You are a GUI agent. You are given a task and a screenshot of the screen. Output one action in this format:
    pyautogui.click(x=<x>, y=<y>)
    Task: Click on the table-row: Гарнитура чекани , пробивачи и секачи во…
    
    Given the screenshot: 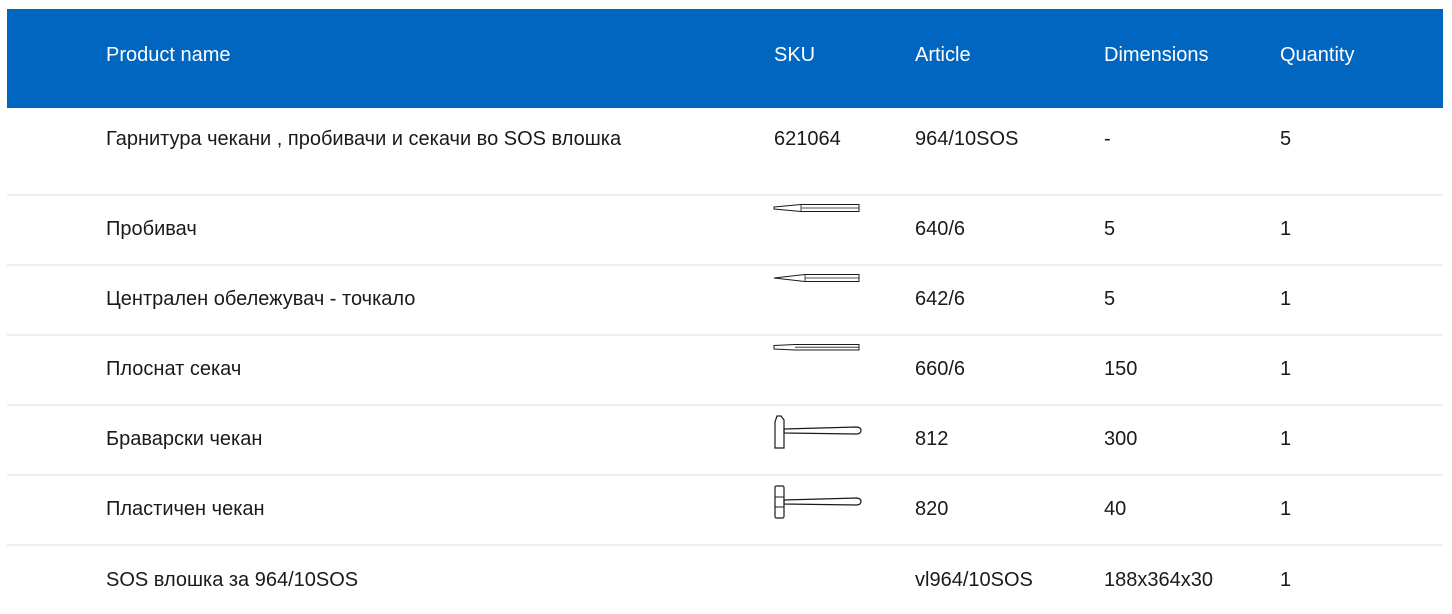 What is the action you would take?
    pyautogui.click(x=725, y=152)
    